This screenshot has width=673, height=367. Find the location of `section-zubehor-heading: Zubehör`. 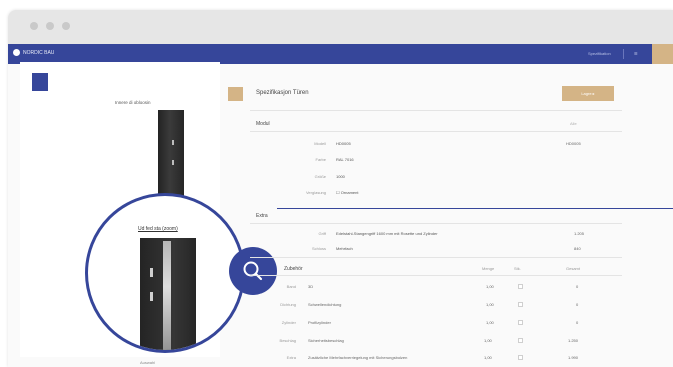

section-zubehor-heading: Zubehör is located at coordinates (293, 269).